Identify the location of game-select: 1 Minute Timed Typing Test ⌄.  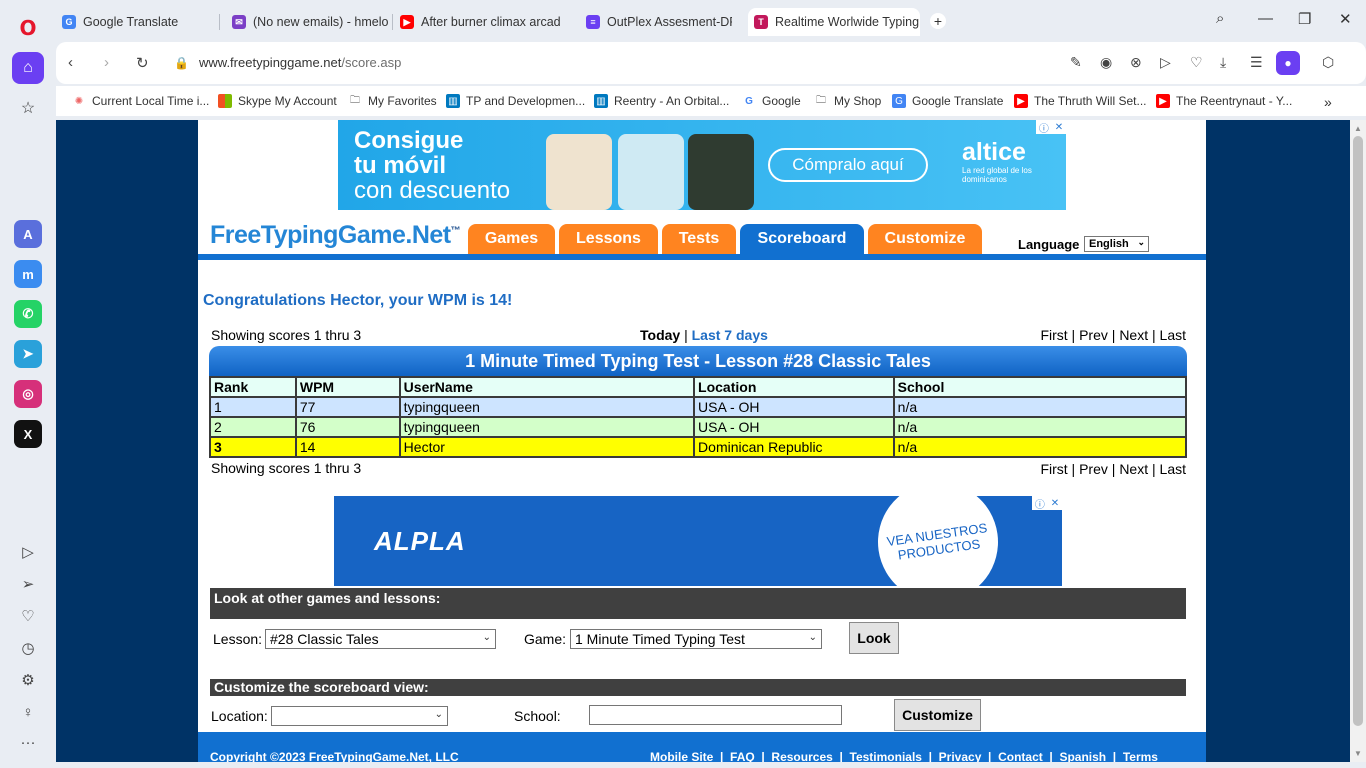
(696, 639).